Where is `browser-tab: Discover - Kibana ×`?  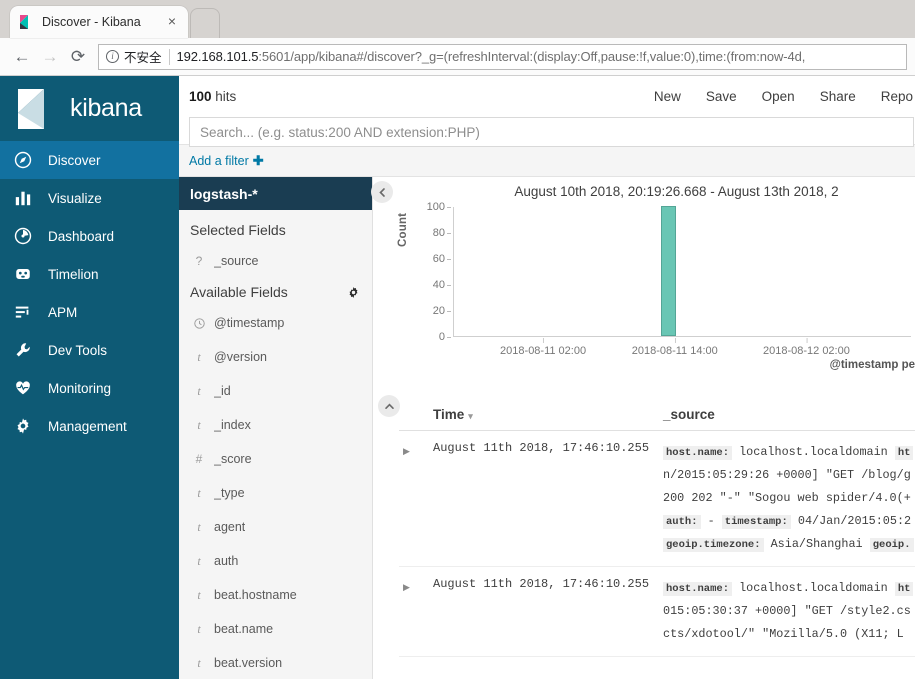
browser-tab: Discover - Kibana × is located at coordinates (99, 22).